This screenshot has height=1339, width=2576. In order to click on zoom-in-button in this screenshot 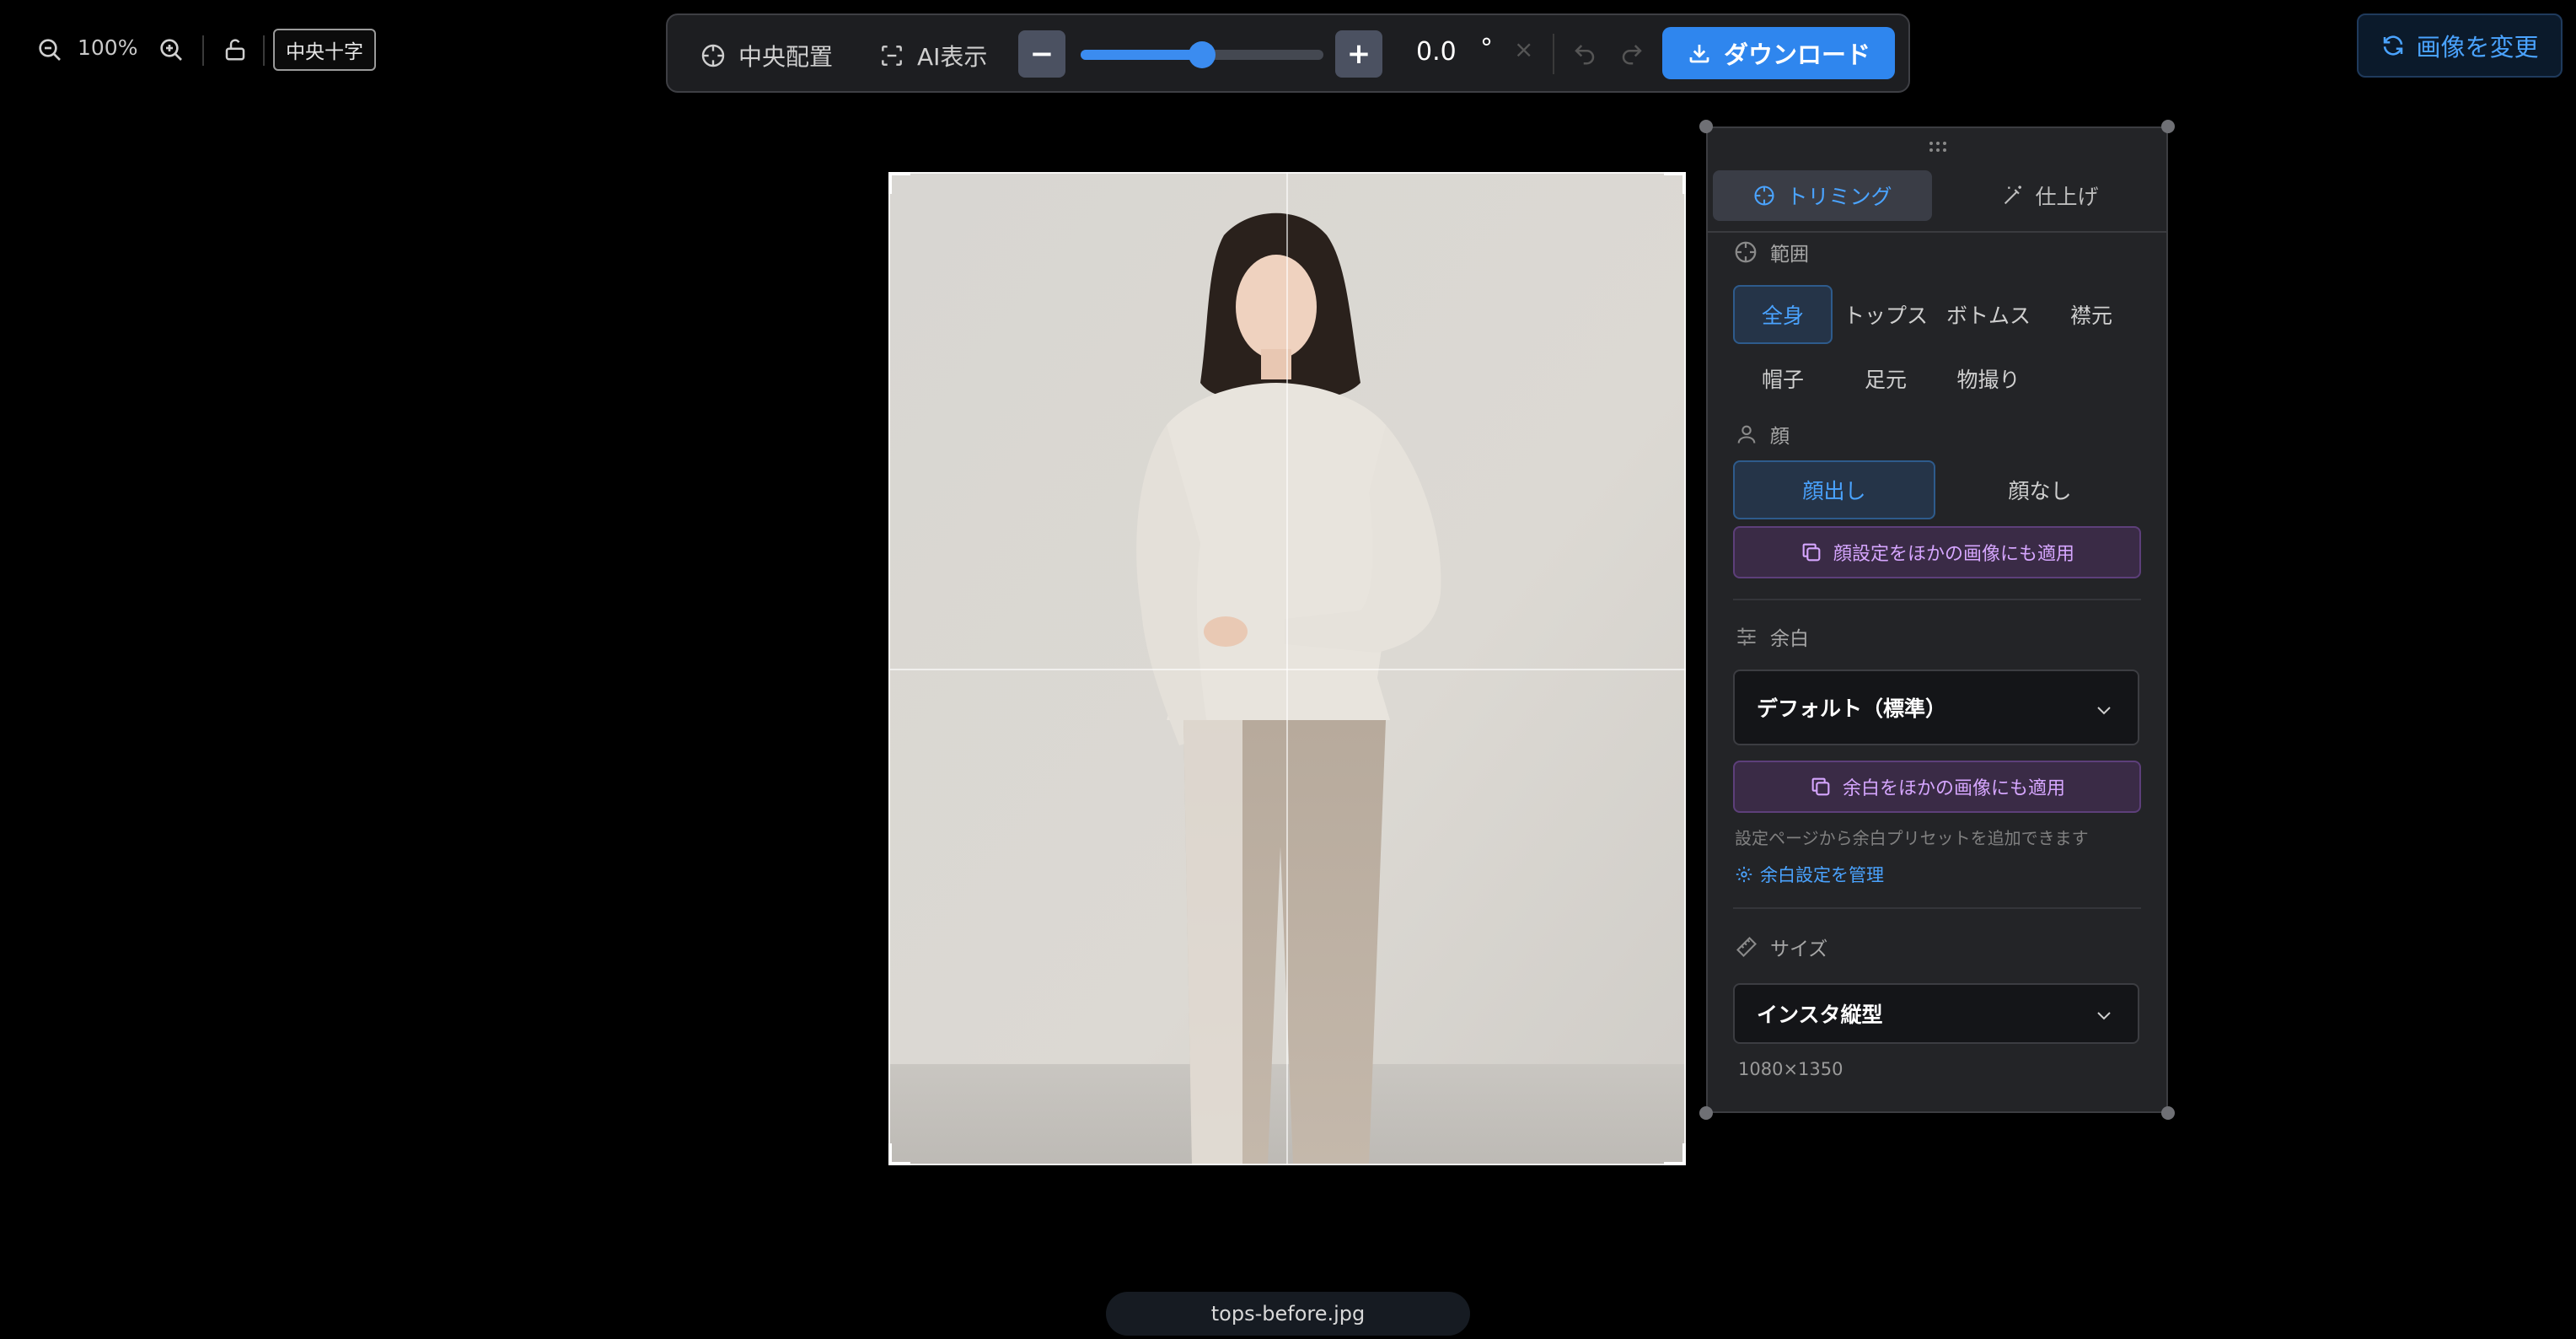, I will do `click(171, 50)`.